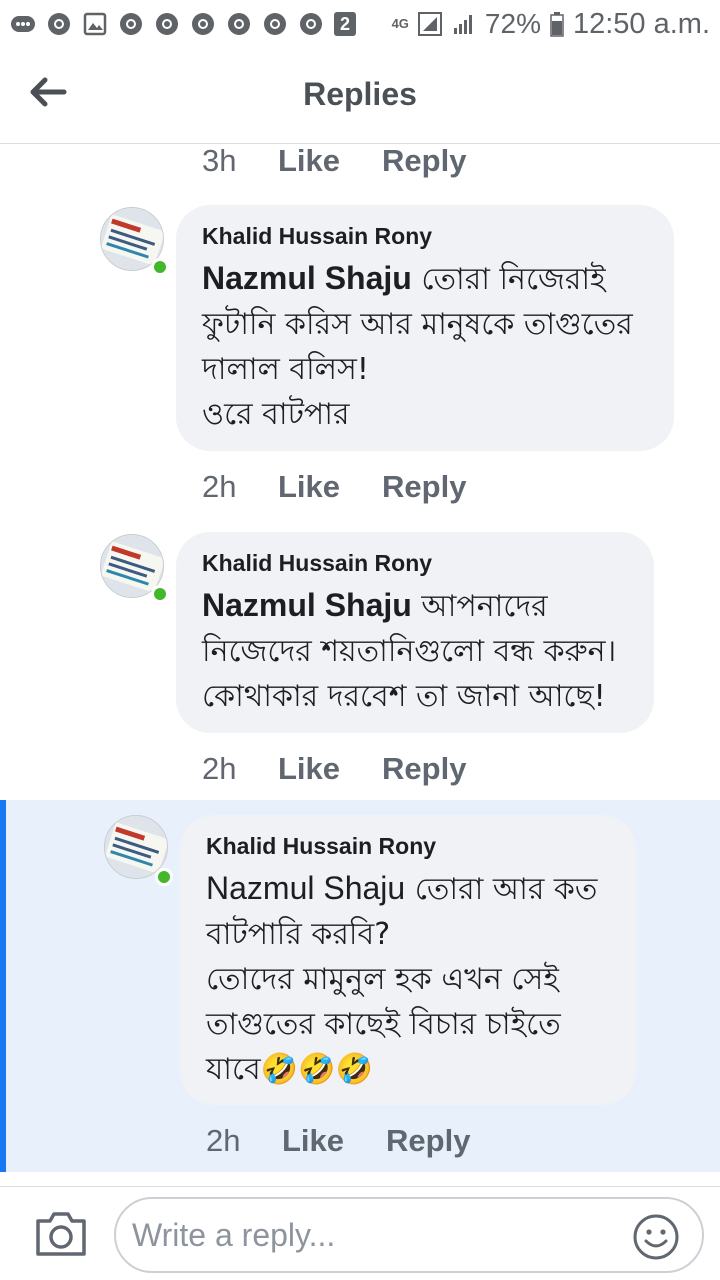  I want to click on smiley-icon, so click(656, 1237).